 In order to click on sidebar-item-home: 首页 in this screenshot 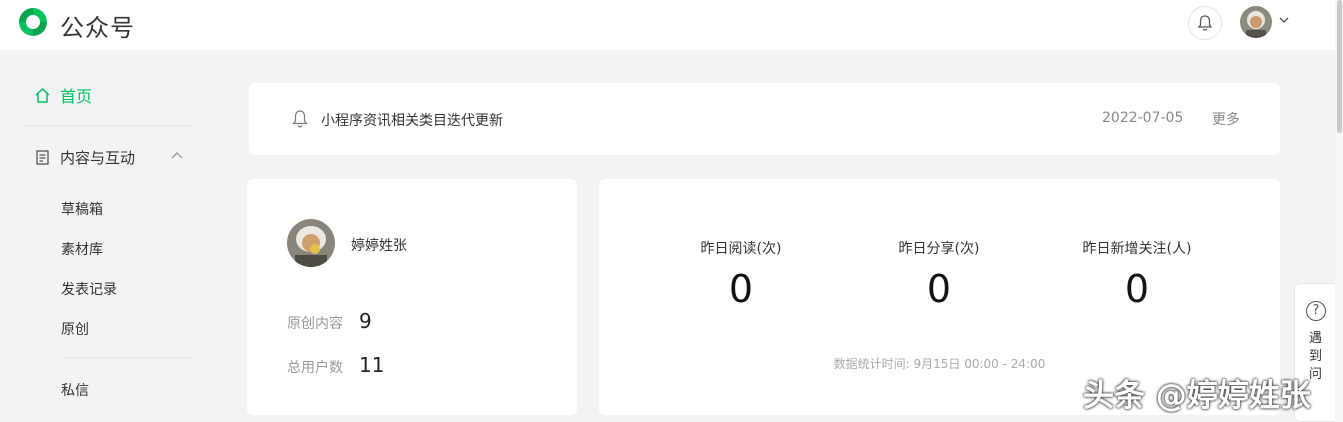, I will do `click(63, 95)`.